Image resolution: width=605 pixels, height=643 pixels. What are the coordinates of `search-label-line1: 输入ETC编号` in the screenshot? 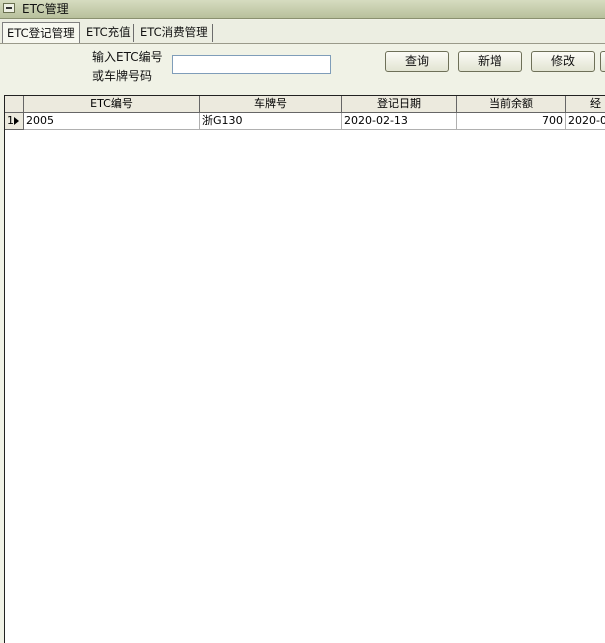 It's located at (127, 57).